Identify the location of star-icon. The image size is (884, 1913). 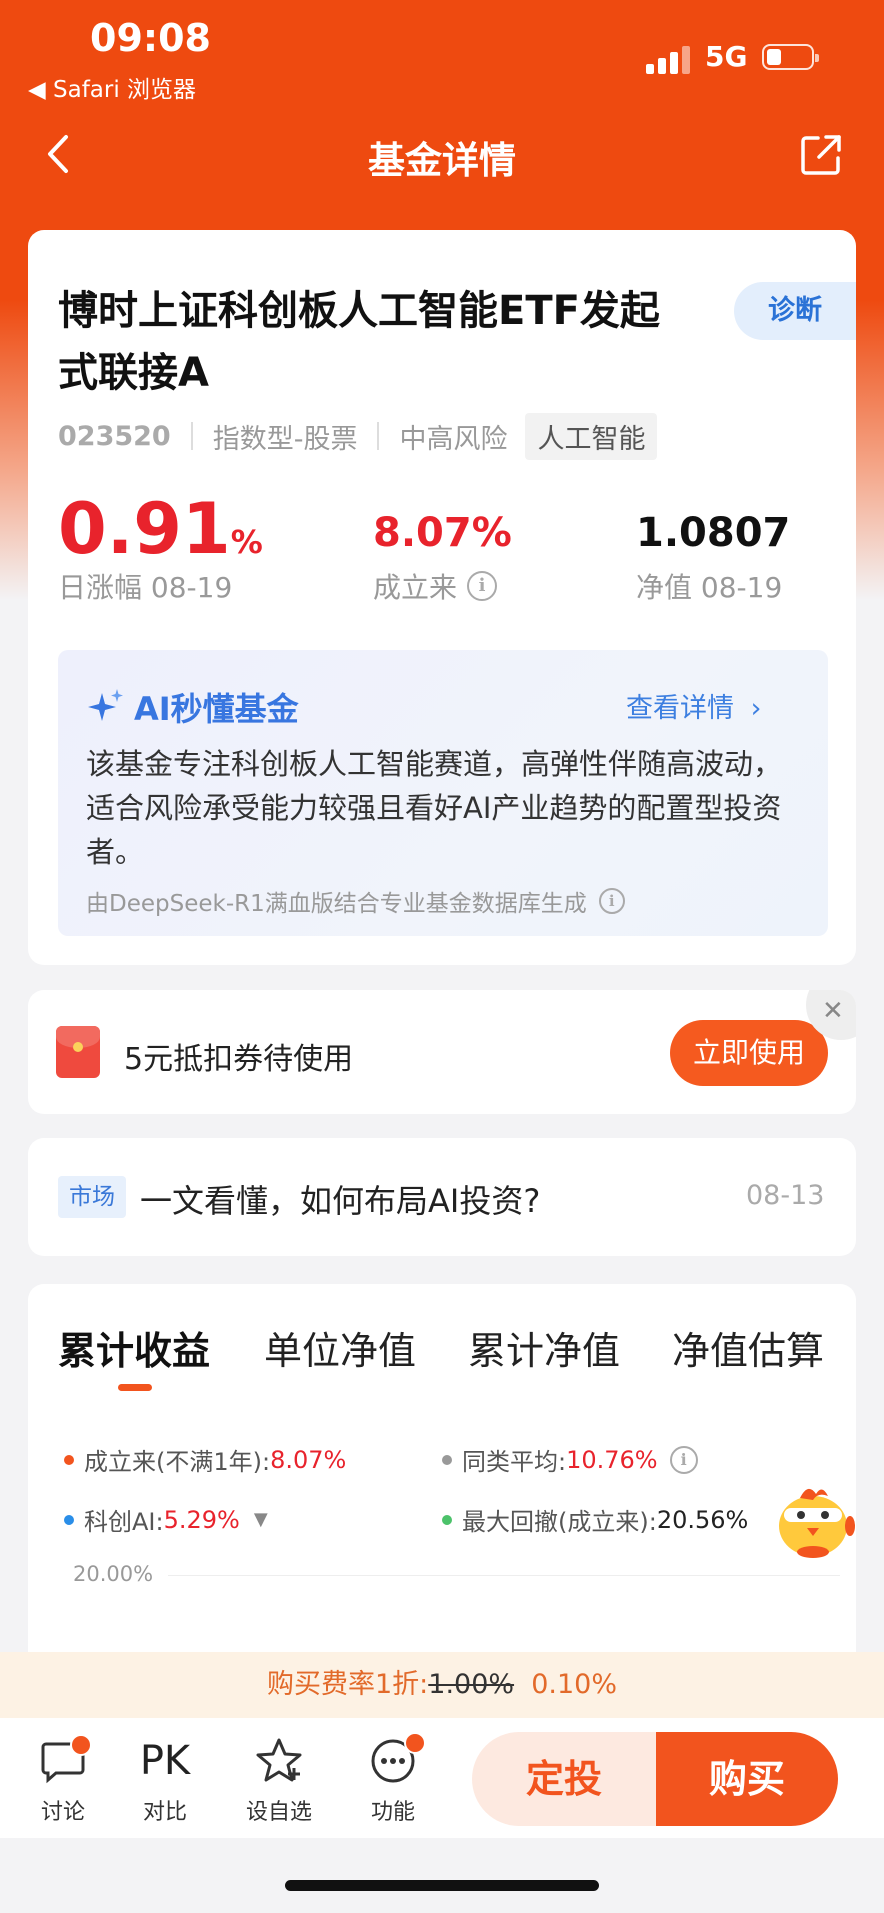
(279, 1761).